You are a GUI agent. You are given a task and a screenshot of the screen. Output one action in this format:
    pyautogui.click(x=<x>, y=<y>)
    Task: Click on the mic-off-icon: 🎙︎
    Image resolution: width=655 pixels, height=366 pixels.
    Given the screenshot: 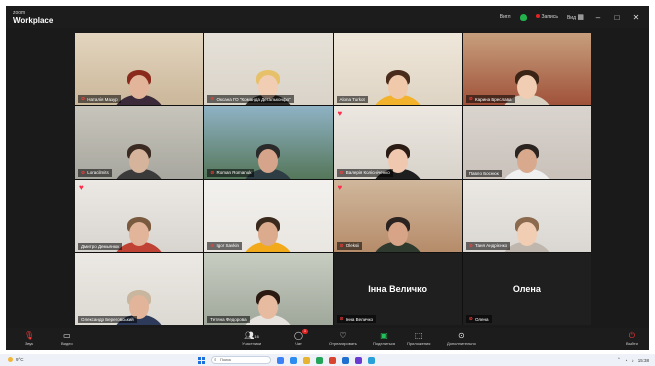 What is the action you would take?
    pyautogui.click(x=29, y=335)
    